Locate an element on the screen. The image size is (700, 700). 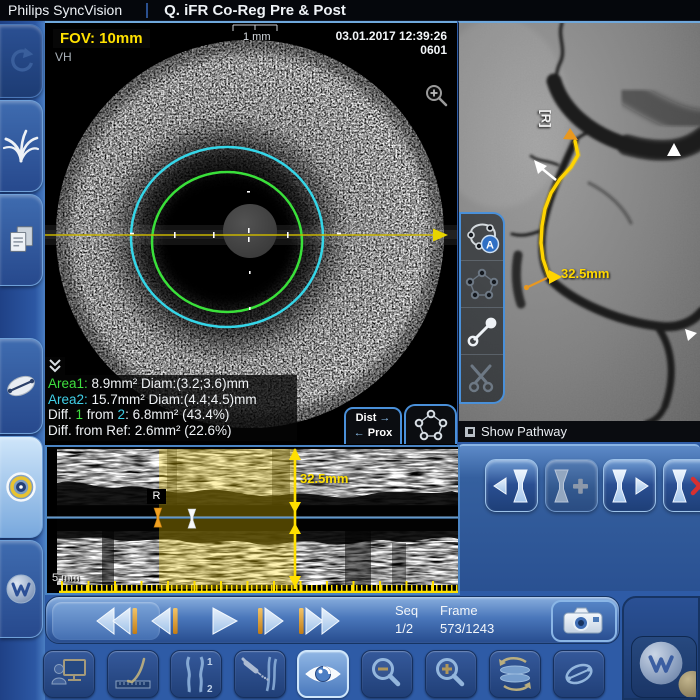
zoom-out-icon is located at coordinates (386, 672).